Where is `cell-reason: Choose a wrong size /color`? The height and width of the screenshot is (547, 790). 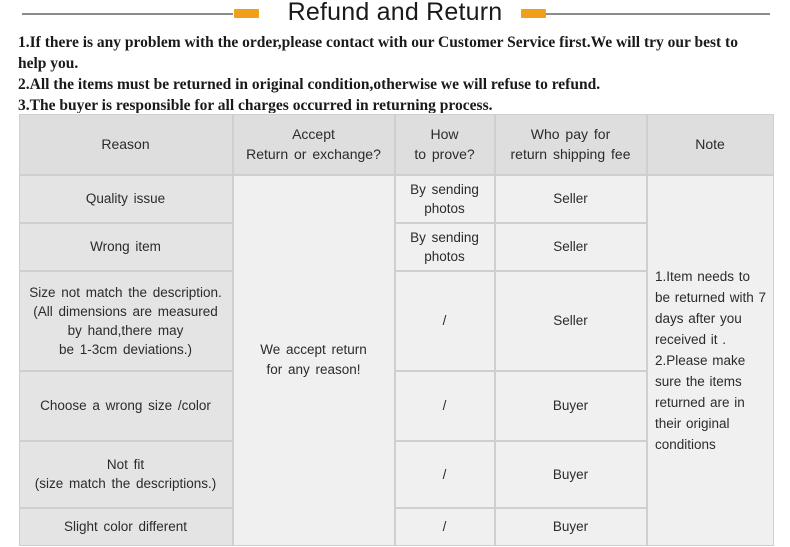
cell-reason: Choose a wrong size /color is located at coordinates (125, 405).